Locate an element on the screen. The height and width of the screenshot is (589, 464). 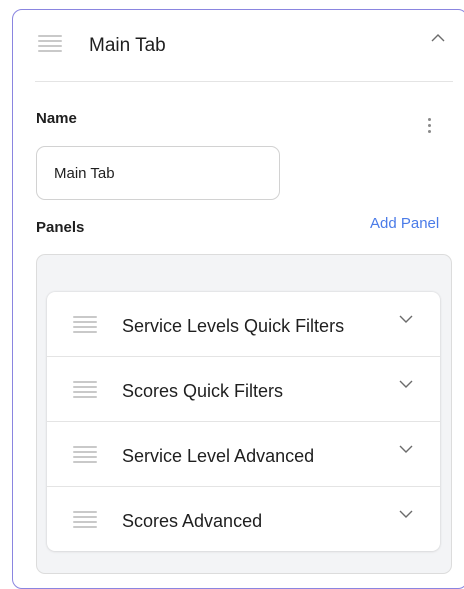
header-divider is located at coordinates (244, 81).